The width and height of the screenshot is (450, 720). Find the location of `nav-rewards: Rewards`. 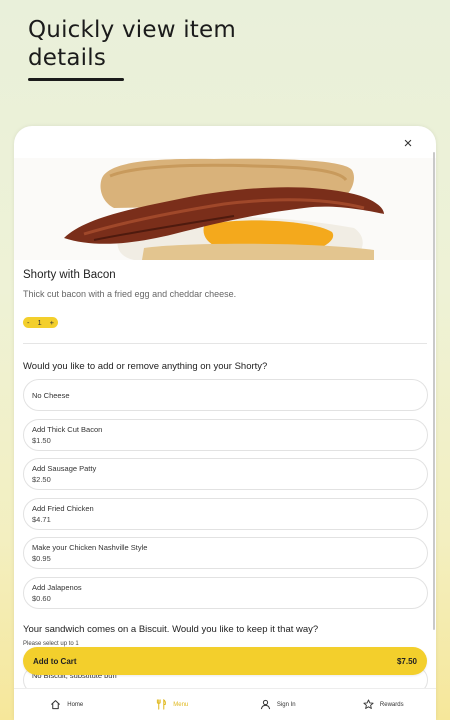

nav-rewards: Rewards is located at coordinates (384, 704).